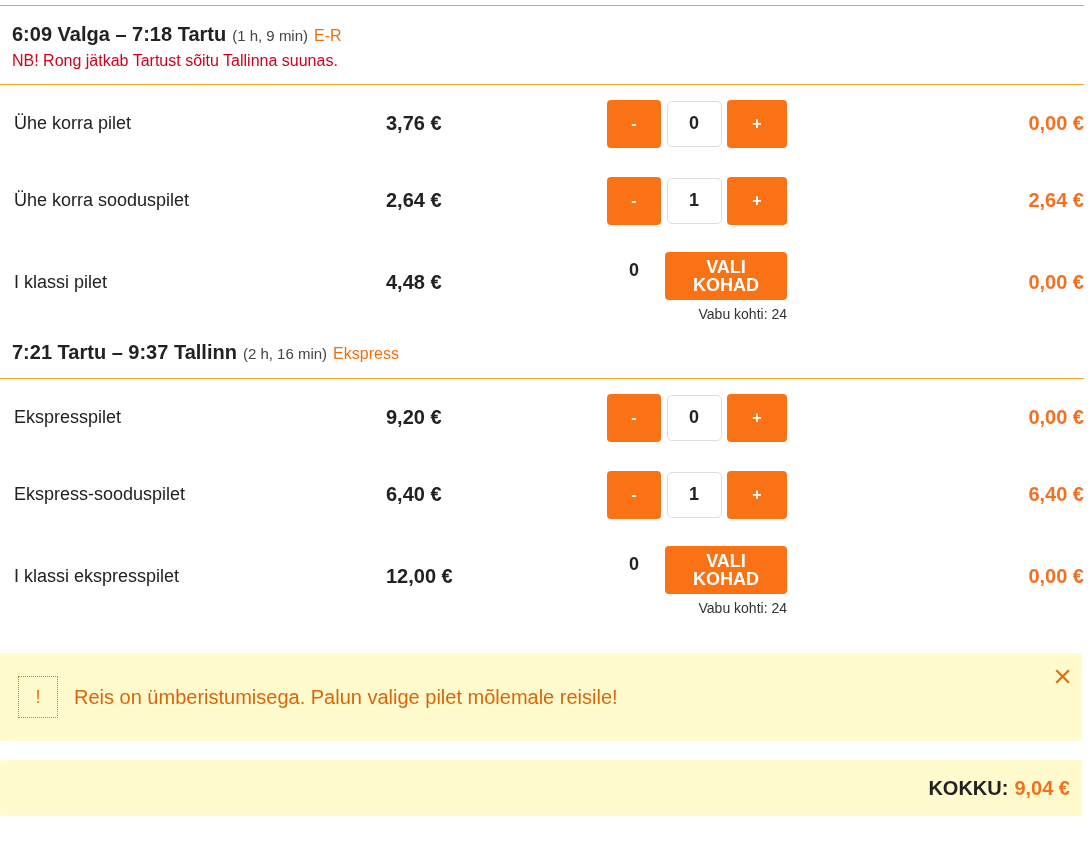 The image size is (1091, 854). What do you see at coordinates (968, 788) in the screenshot?
I see `total-label: KOKKU:` at bounding box center [968, 788].